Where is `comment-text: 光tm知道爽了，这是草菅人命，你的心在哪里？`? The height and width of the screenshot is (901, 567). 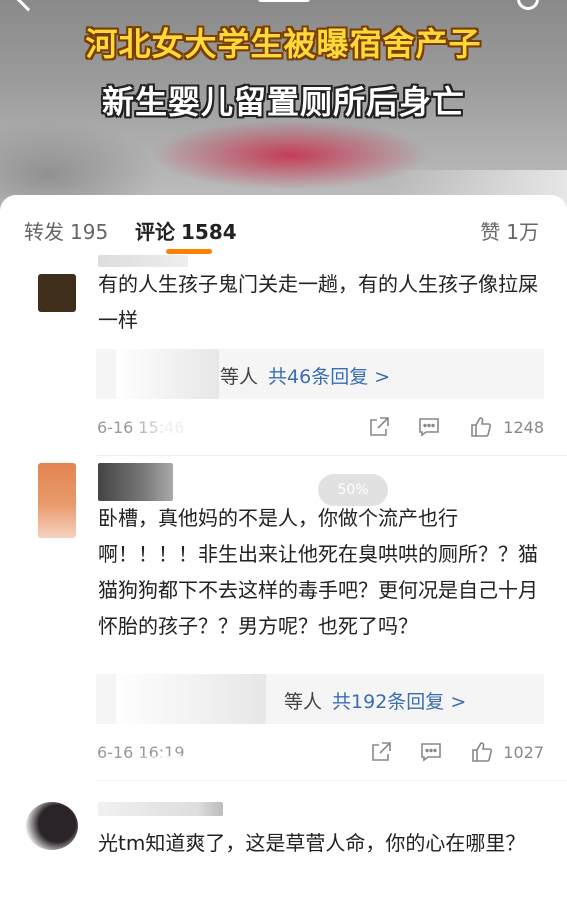 comment-text: 光tm知道爽了，这是草菅人命，你的心在哪里？ is located at coordinates (312, 843).